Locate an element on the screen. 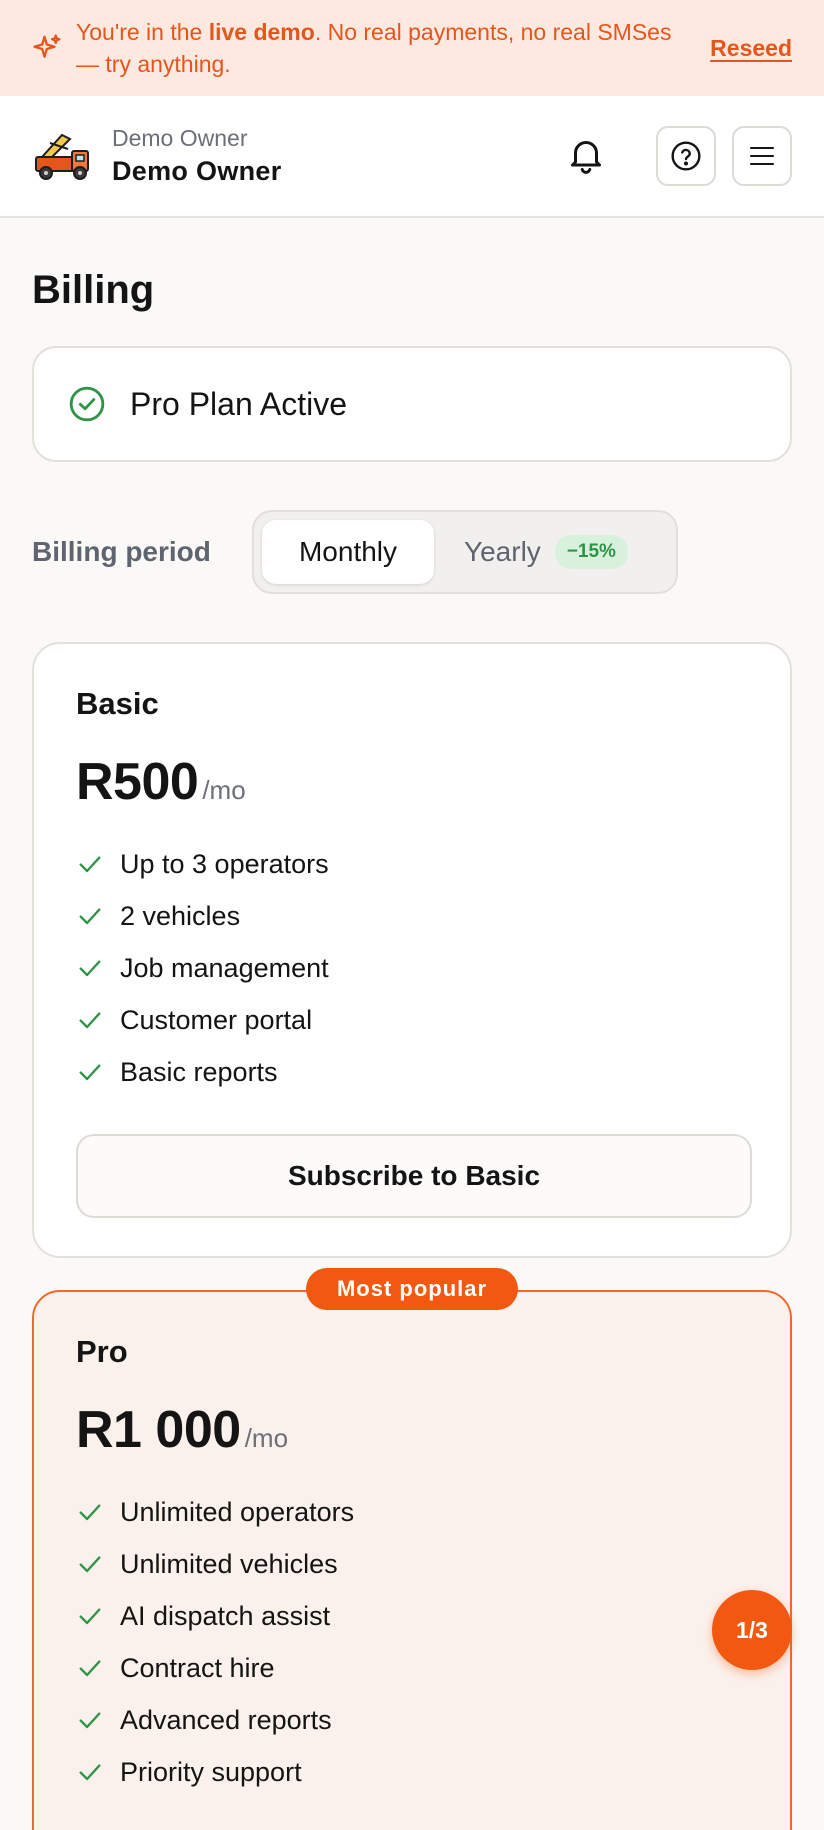 The width and height of the screenshot is (824, 1830). help-button is located at coordinates (686, 156).